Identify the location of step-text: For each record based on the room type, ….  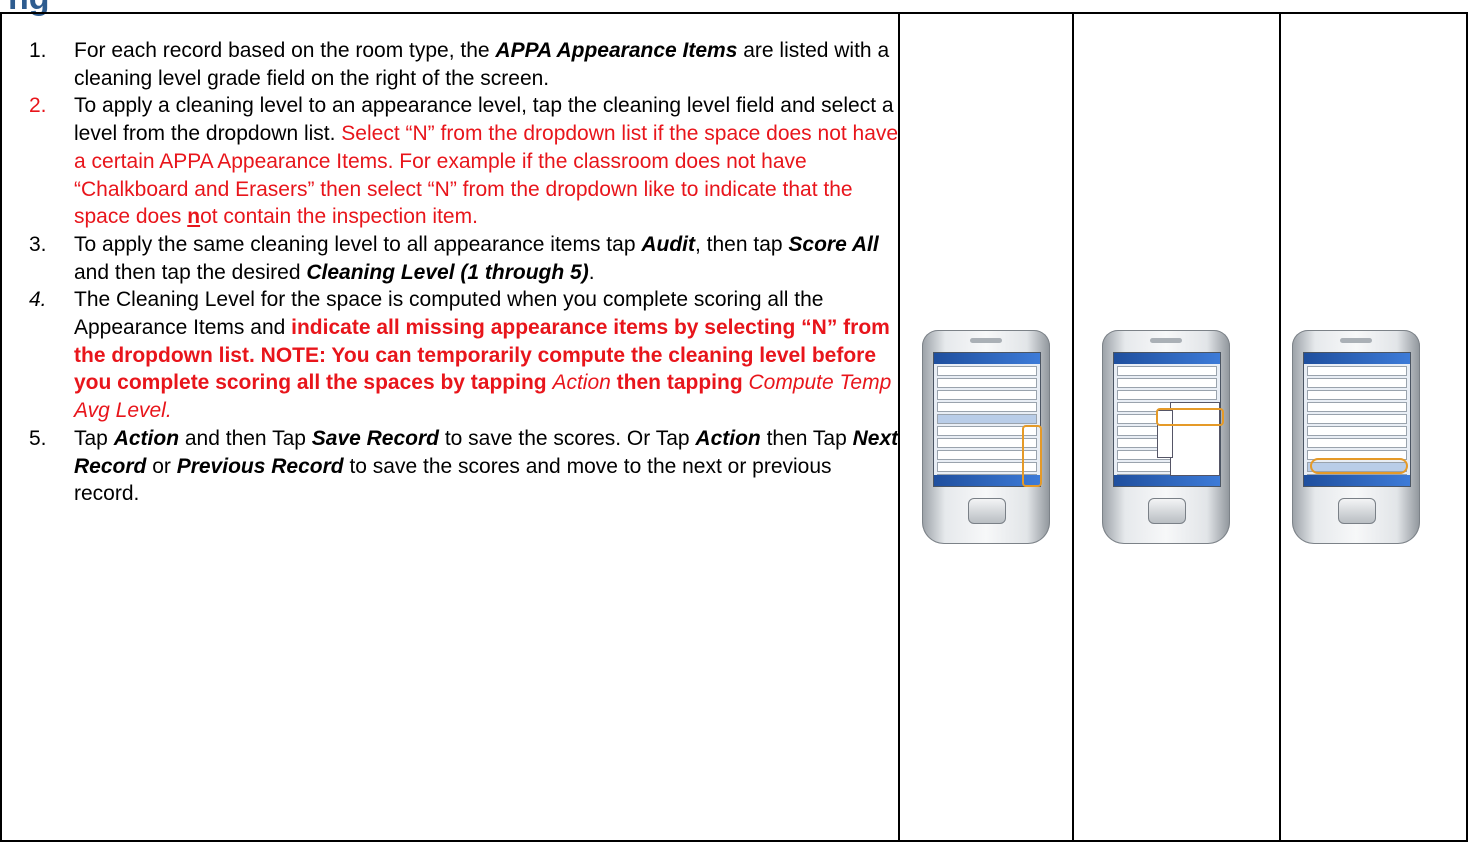
(285, 50).